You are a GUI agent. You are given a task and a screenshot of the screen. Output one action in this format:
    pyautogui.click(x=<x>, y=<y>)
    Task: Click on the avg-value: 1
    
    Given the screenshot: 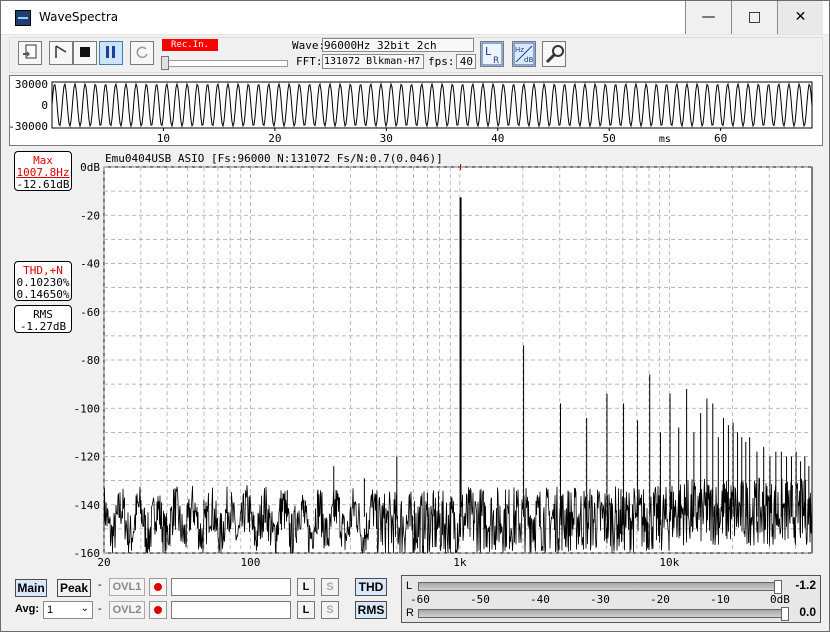 What is the action you would take?
    pyautogui.click(x=50, y=610)
    